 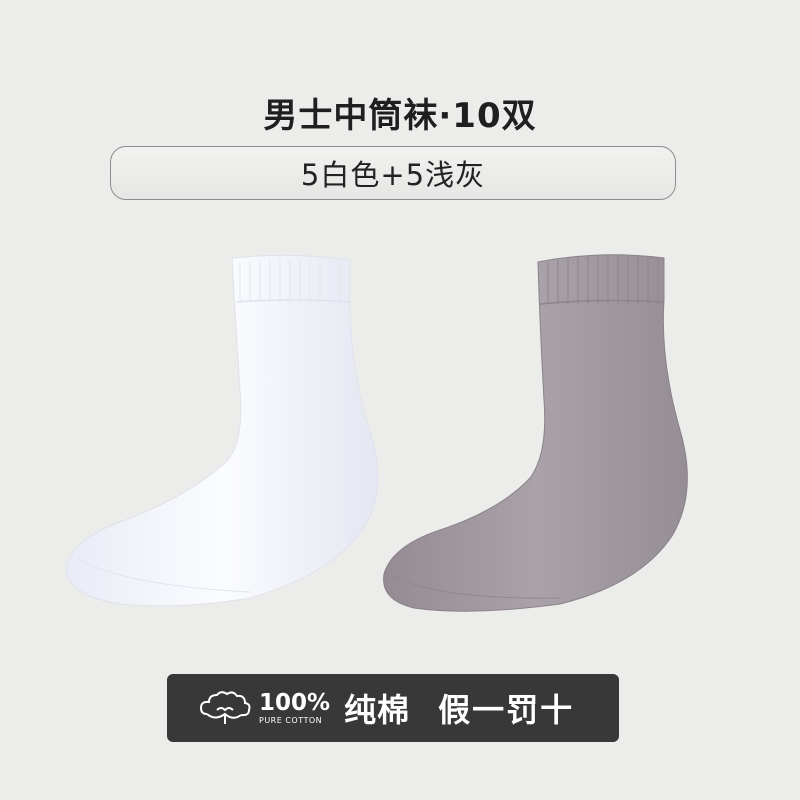 I want to click on cotton-percentage: 100%, so click(x=295, y=702).